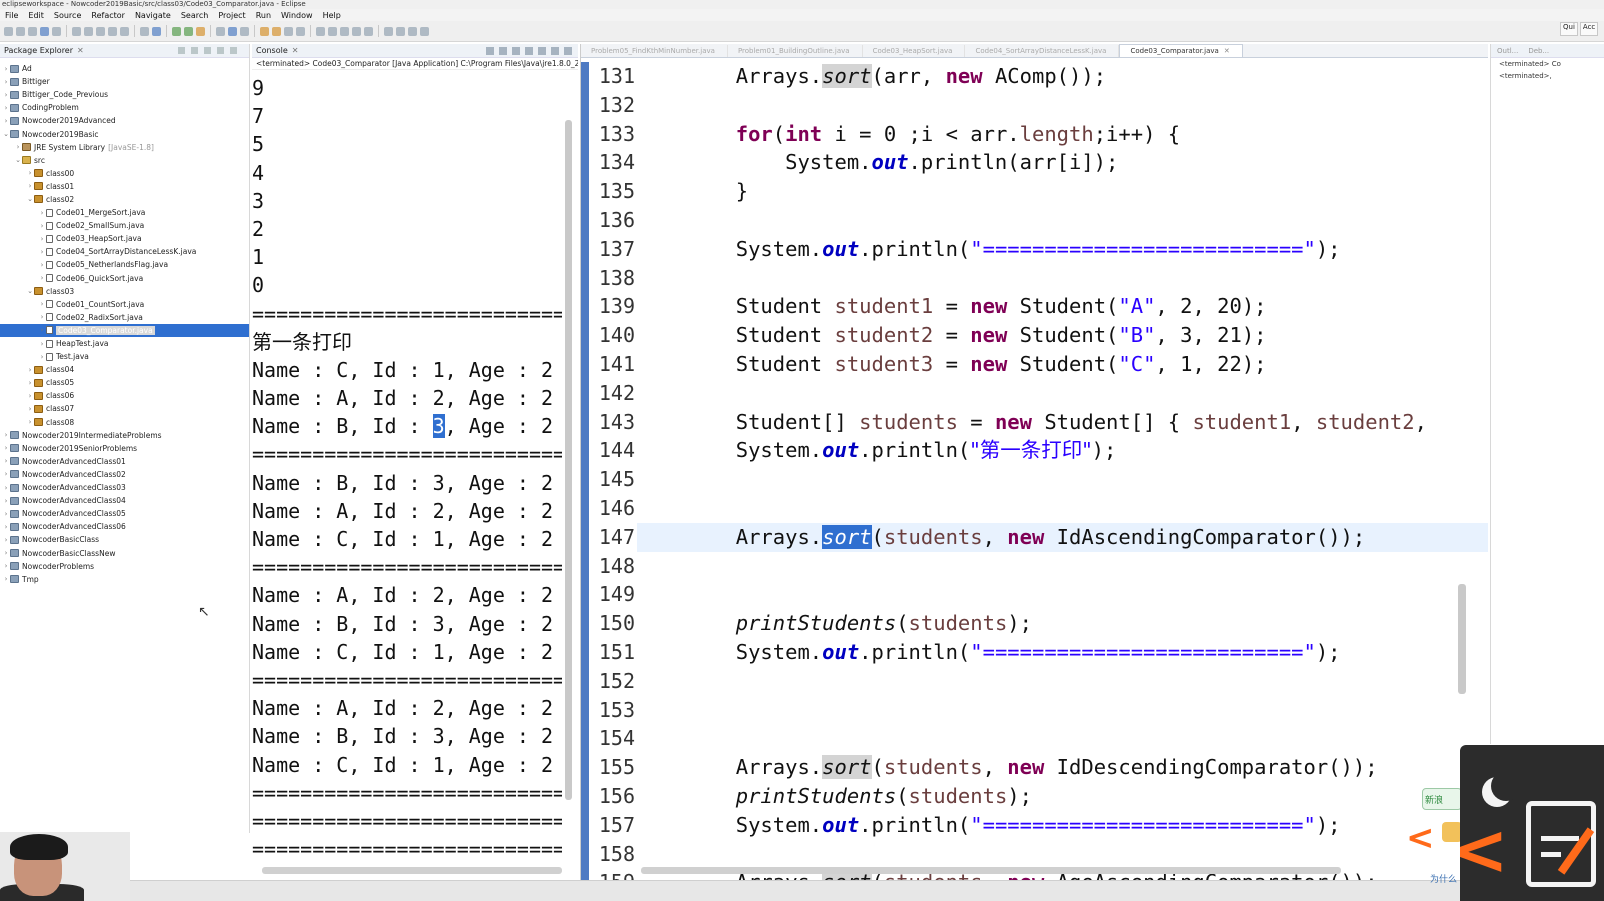  Describe the element at coordinates (503, 50) in the screenshot. I see `remove-launch-icon` at that location.